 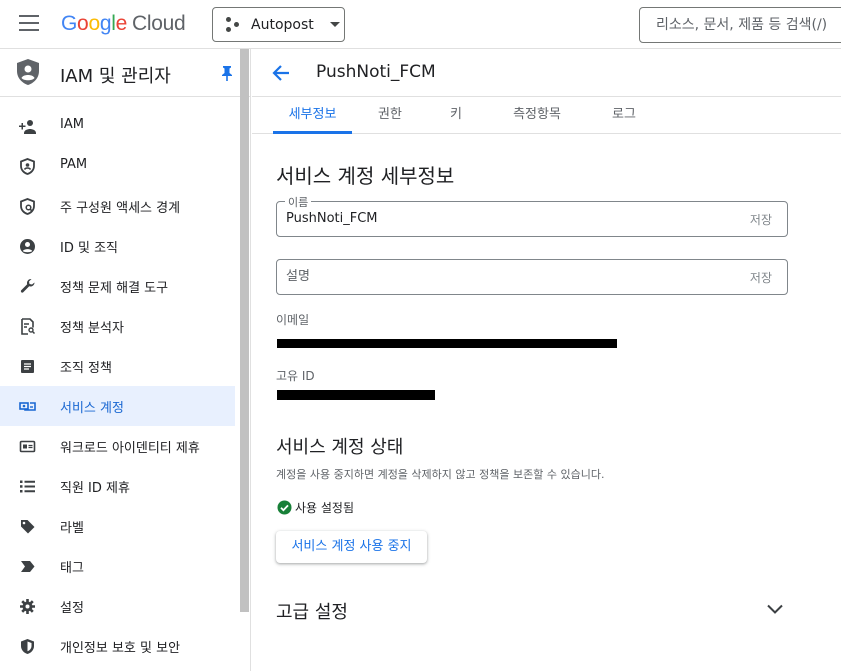 What do you see at coordinates (761, 277) in the screenshot?
I see `description-save-button: 저장` at bounding box center [761, 277].